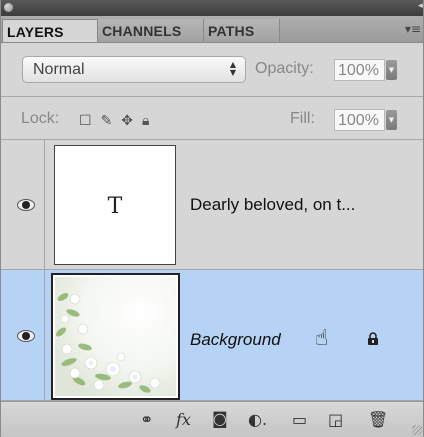  I want to click on layer-name: Background, so click(235, 340).